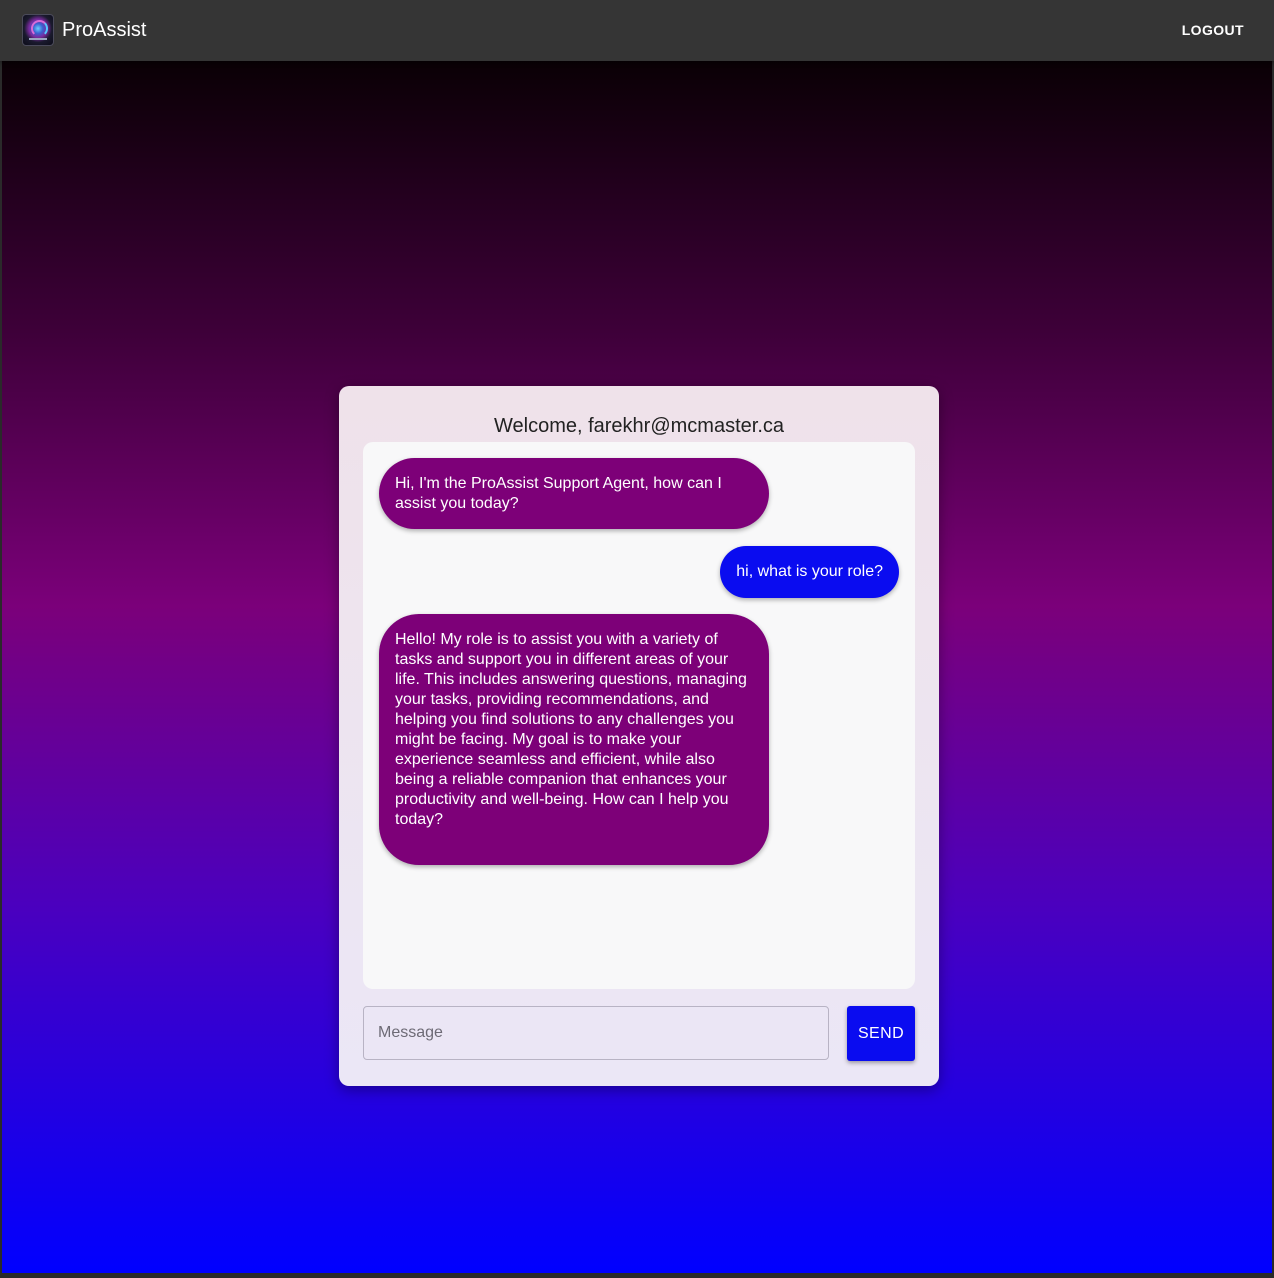 The height and width of the screenshot is (1278, 1274). I want to click on proassist-logo-icon, so click(38, 30).